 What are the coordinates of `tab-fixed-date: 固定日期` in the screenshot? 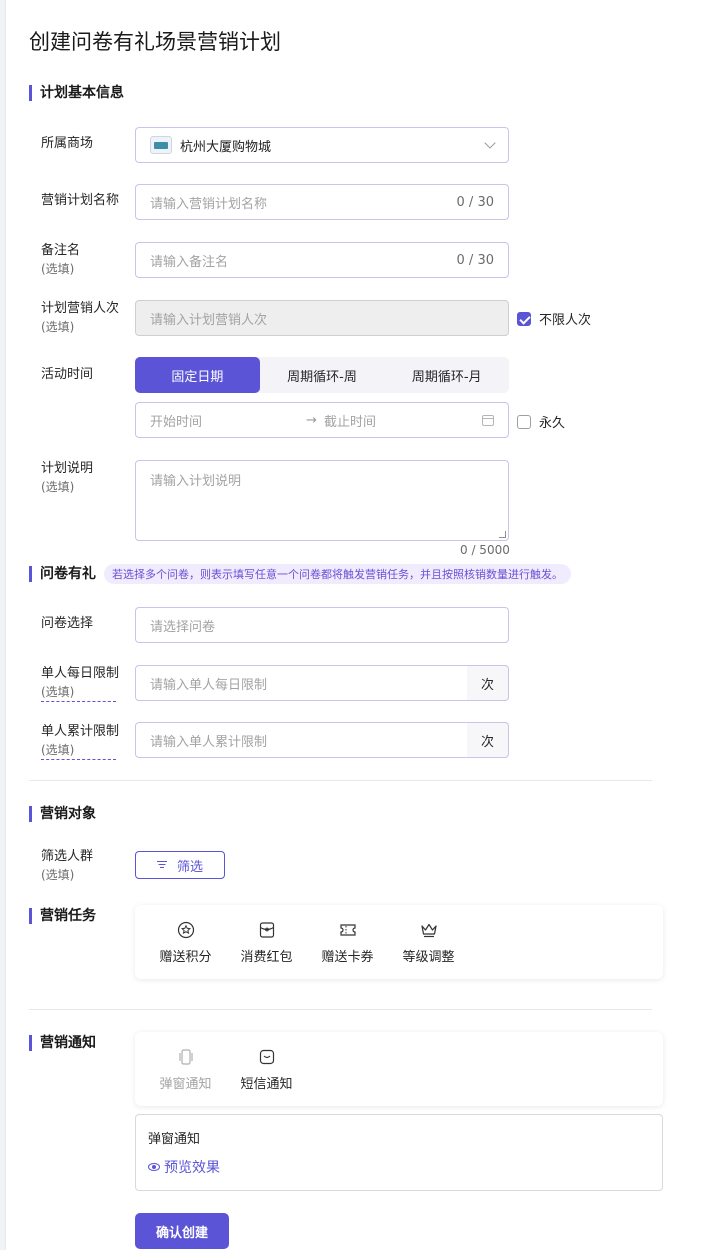 It's located at (197, 375).